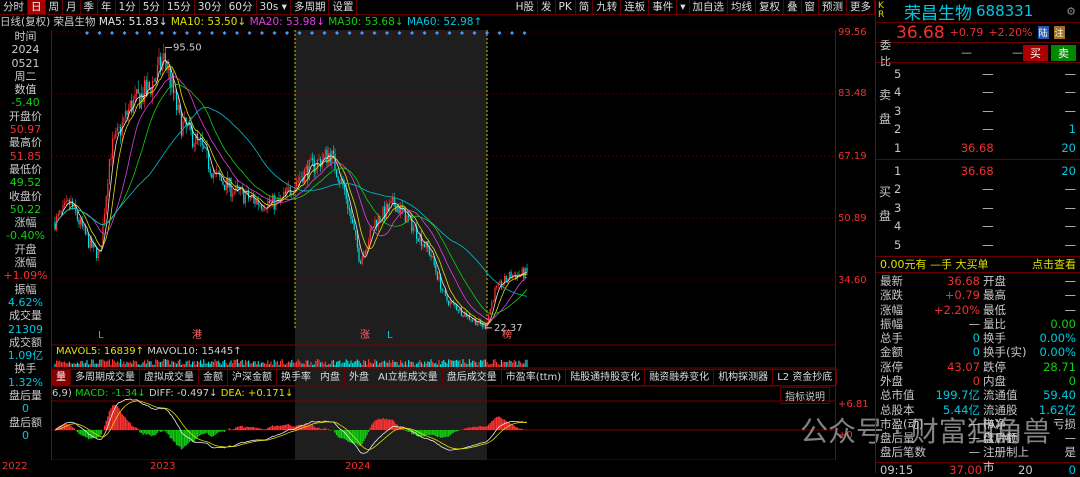  I want to click on indicator-tab: 量, so click(61, 377).